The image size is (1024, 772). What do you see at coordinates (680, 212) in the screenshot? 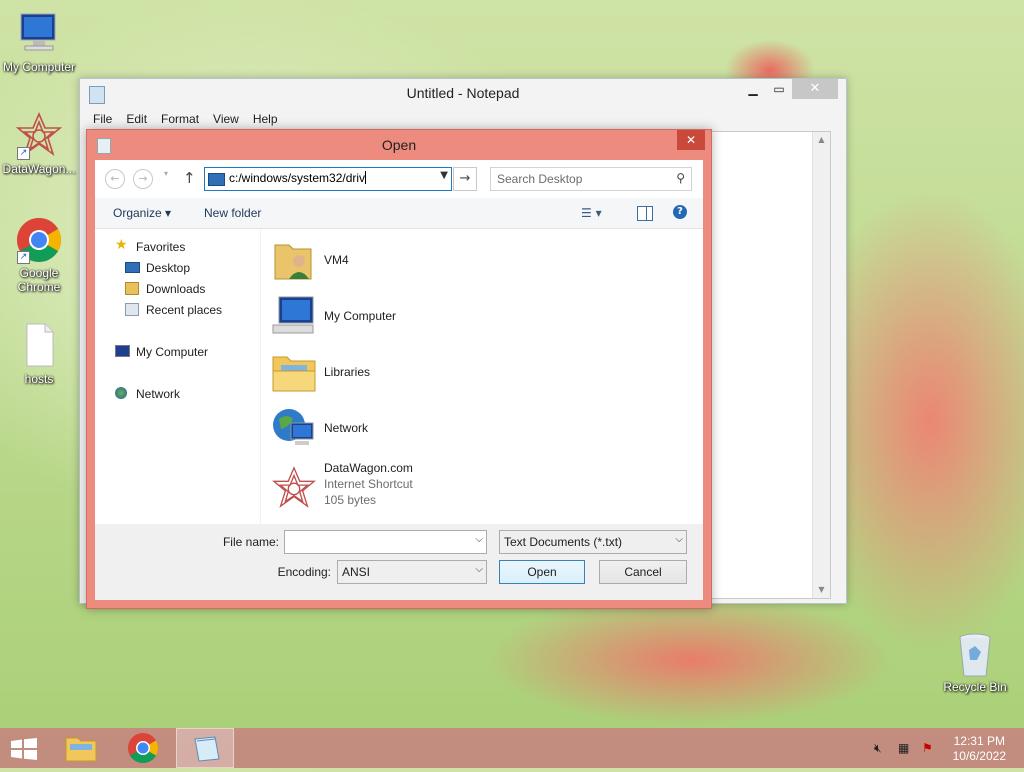
I see `help-icon: ?` at bounding box center [680, 212].